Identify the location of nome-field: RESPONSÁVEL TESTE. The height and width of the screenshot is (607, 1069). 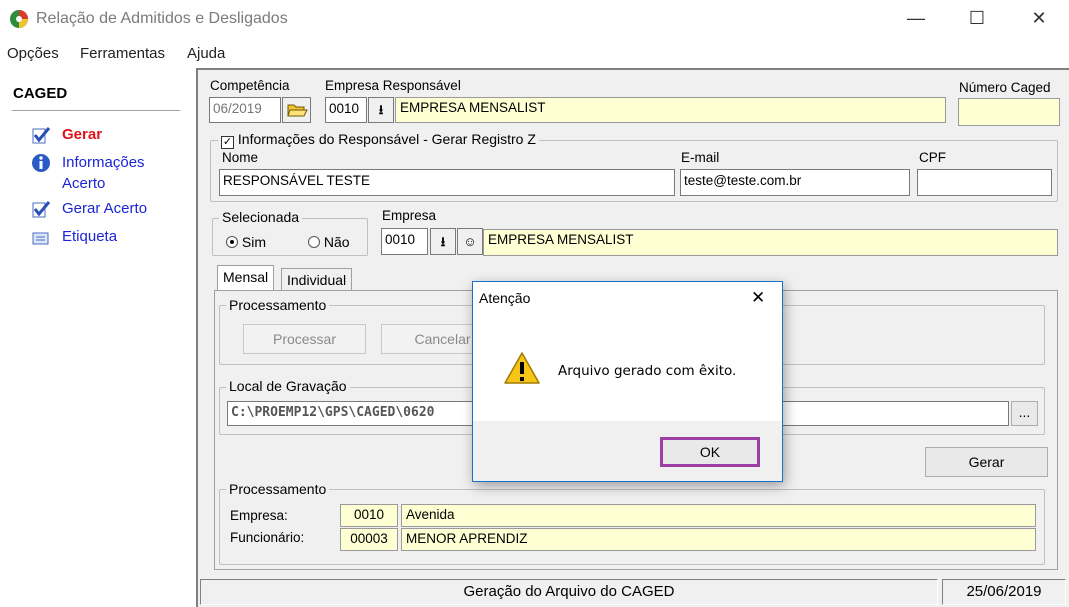
(447, 182).